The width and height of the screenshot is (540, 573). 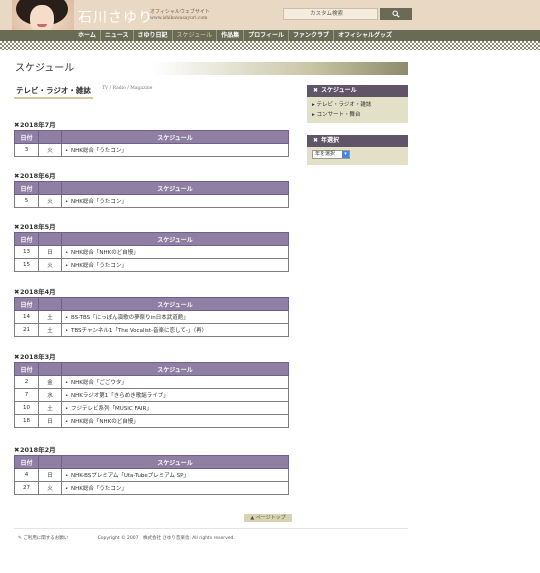 What do you see at coordinates (310, 35) in the screenshot?
I see `nav-item-6: ファンクラブ` at bounding box center [310, 35].